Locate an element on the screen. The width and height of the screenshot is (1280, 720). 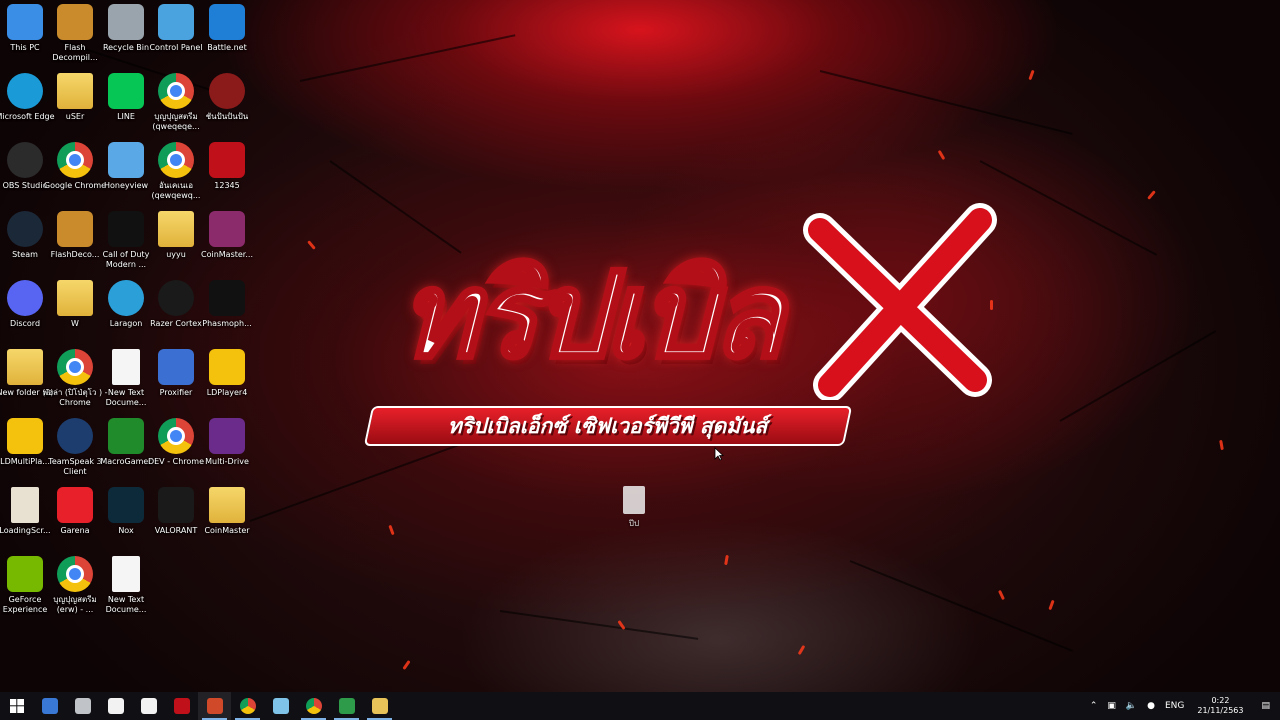
desktop-icon: 12345 is located at coordinates (227, 171).